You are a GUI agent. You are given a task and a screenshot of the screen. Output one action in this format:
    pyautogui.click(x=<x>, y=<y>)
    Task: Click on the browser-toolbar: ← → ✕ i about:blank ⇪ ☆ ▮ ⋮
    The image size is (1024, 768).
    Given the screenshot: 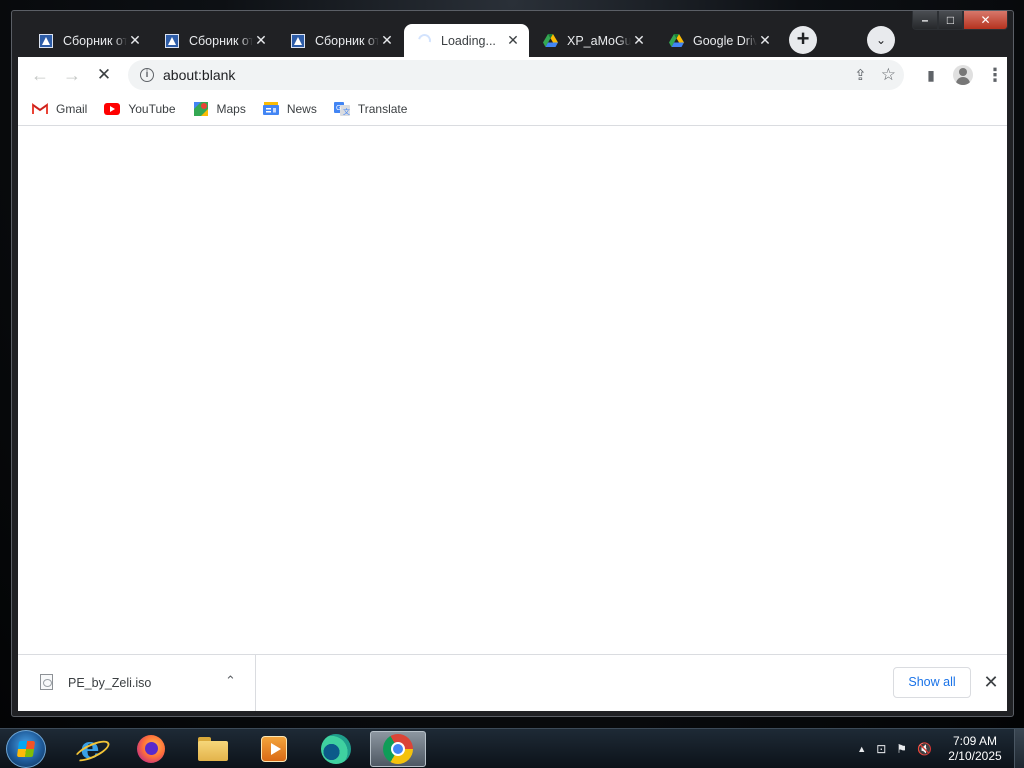 What is the action you would take?
    pyautogui.click(x=512, y=74)
    